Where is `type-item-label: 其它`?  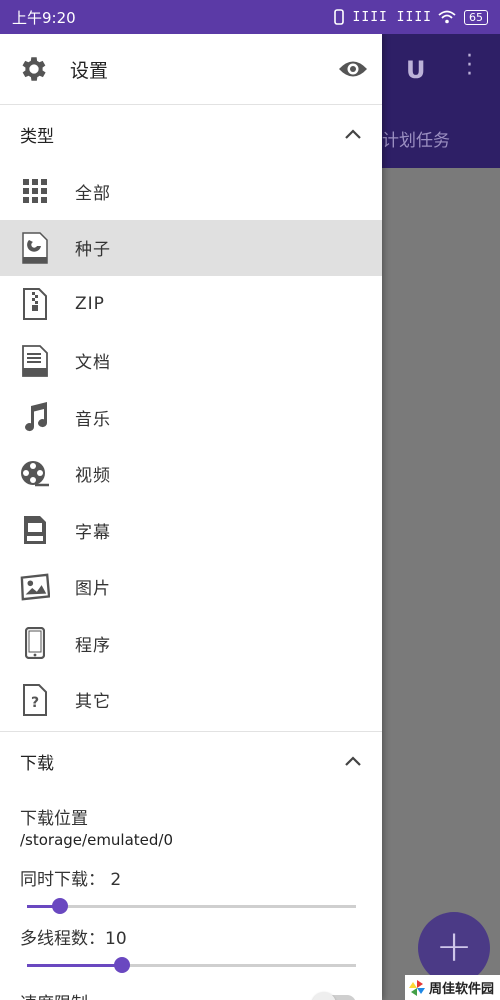
type-item-label: 其它 is located at coordinates (93, 702).